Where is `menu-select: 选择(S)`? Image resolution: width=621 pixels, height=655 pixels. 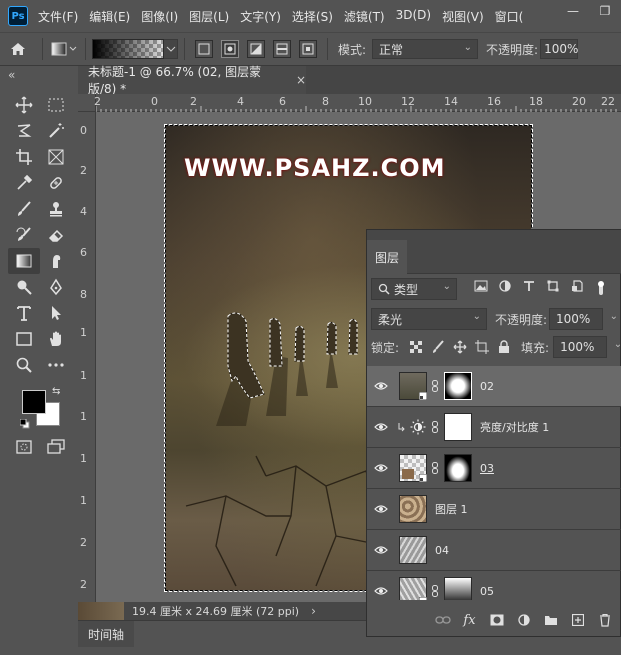 menu-select: 选择(S) is located at coordinates (312, 16).